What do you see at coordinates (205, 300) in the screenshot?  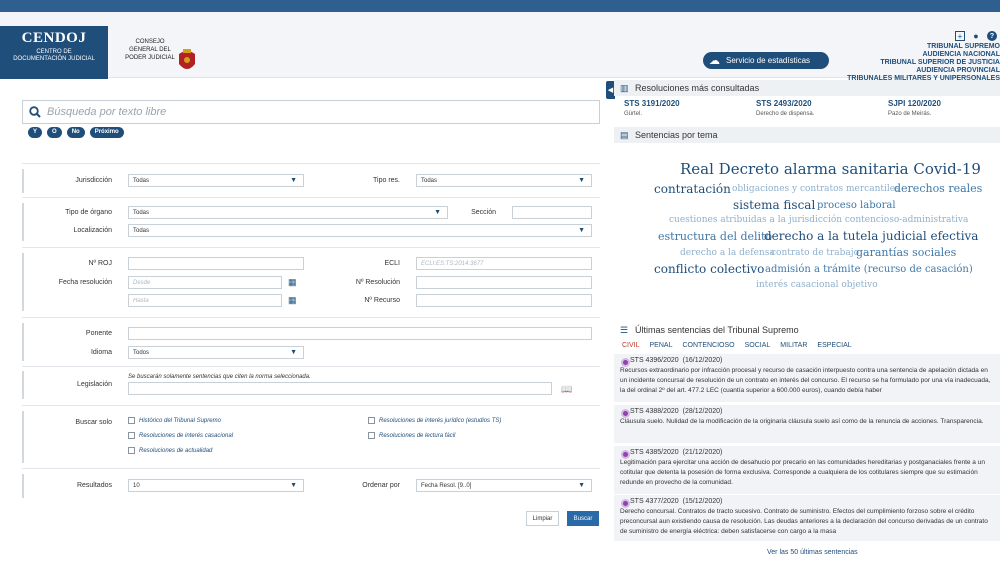 I see `hasta-input: Hasta` at bounding box center [205, 300].